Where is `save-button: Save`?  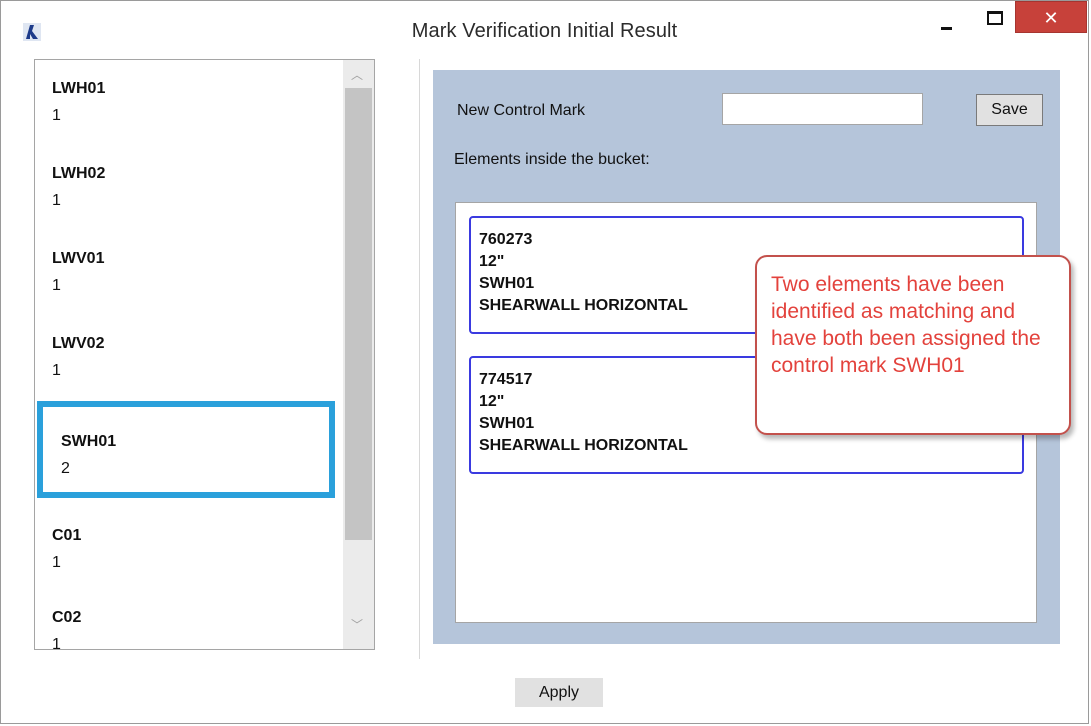
save-button: Save is located at coordinates (1009, 110).